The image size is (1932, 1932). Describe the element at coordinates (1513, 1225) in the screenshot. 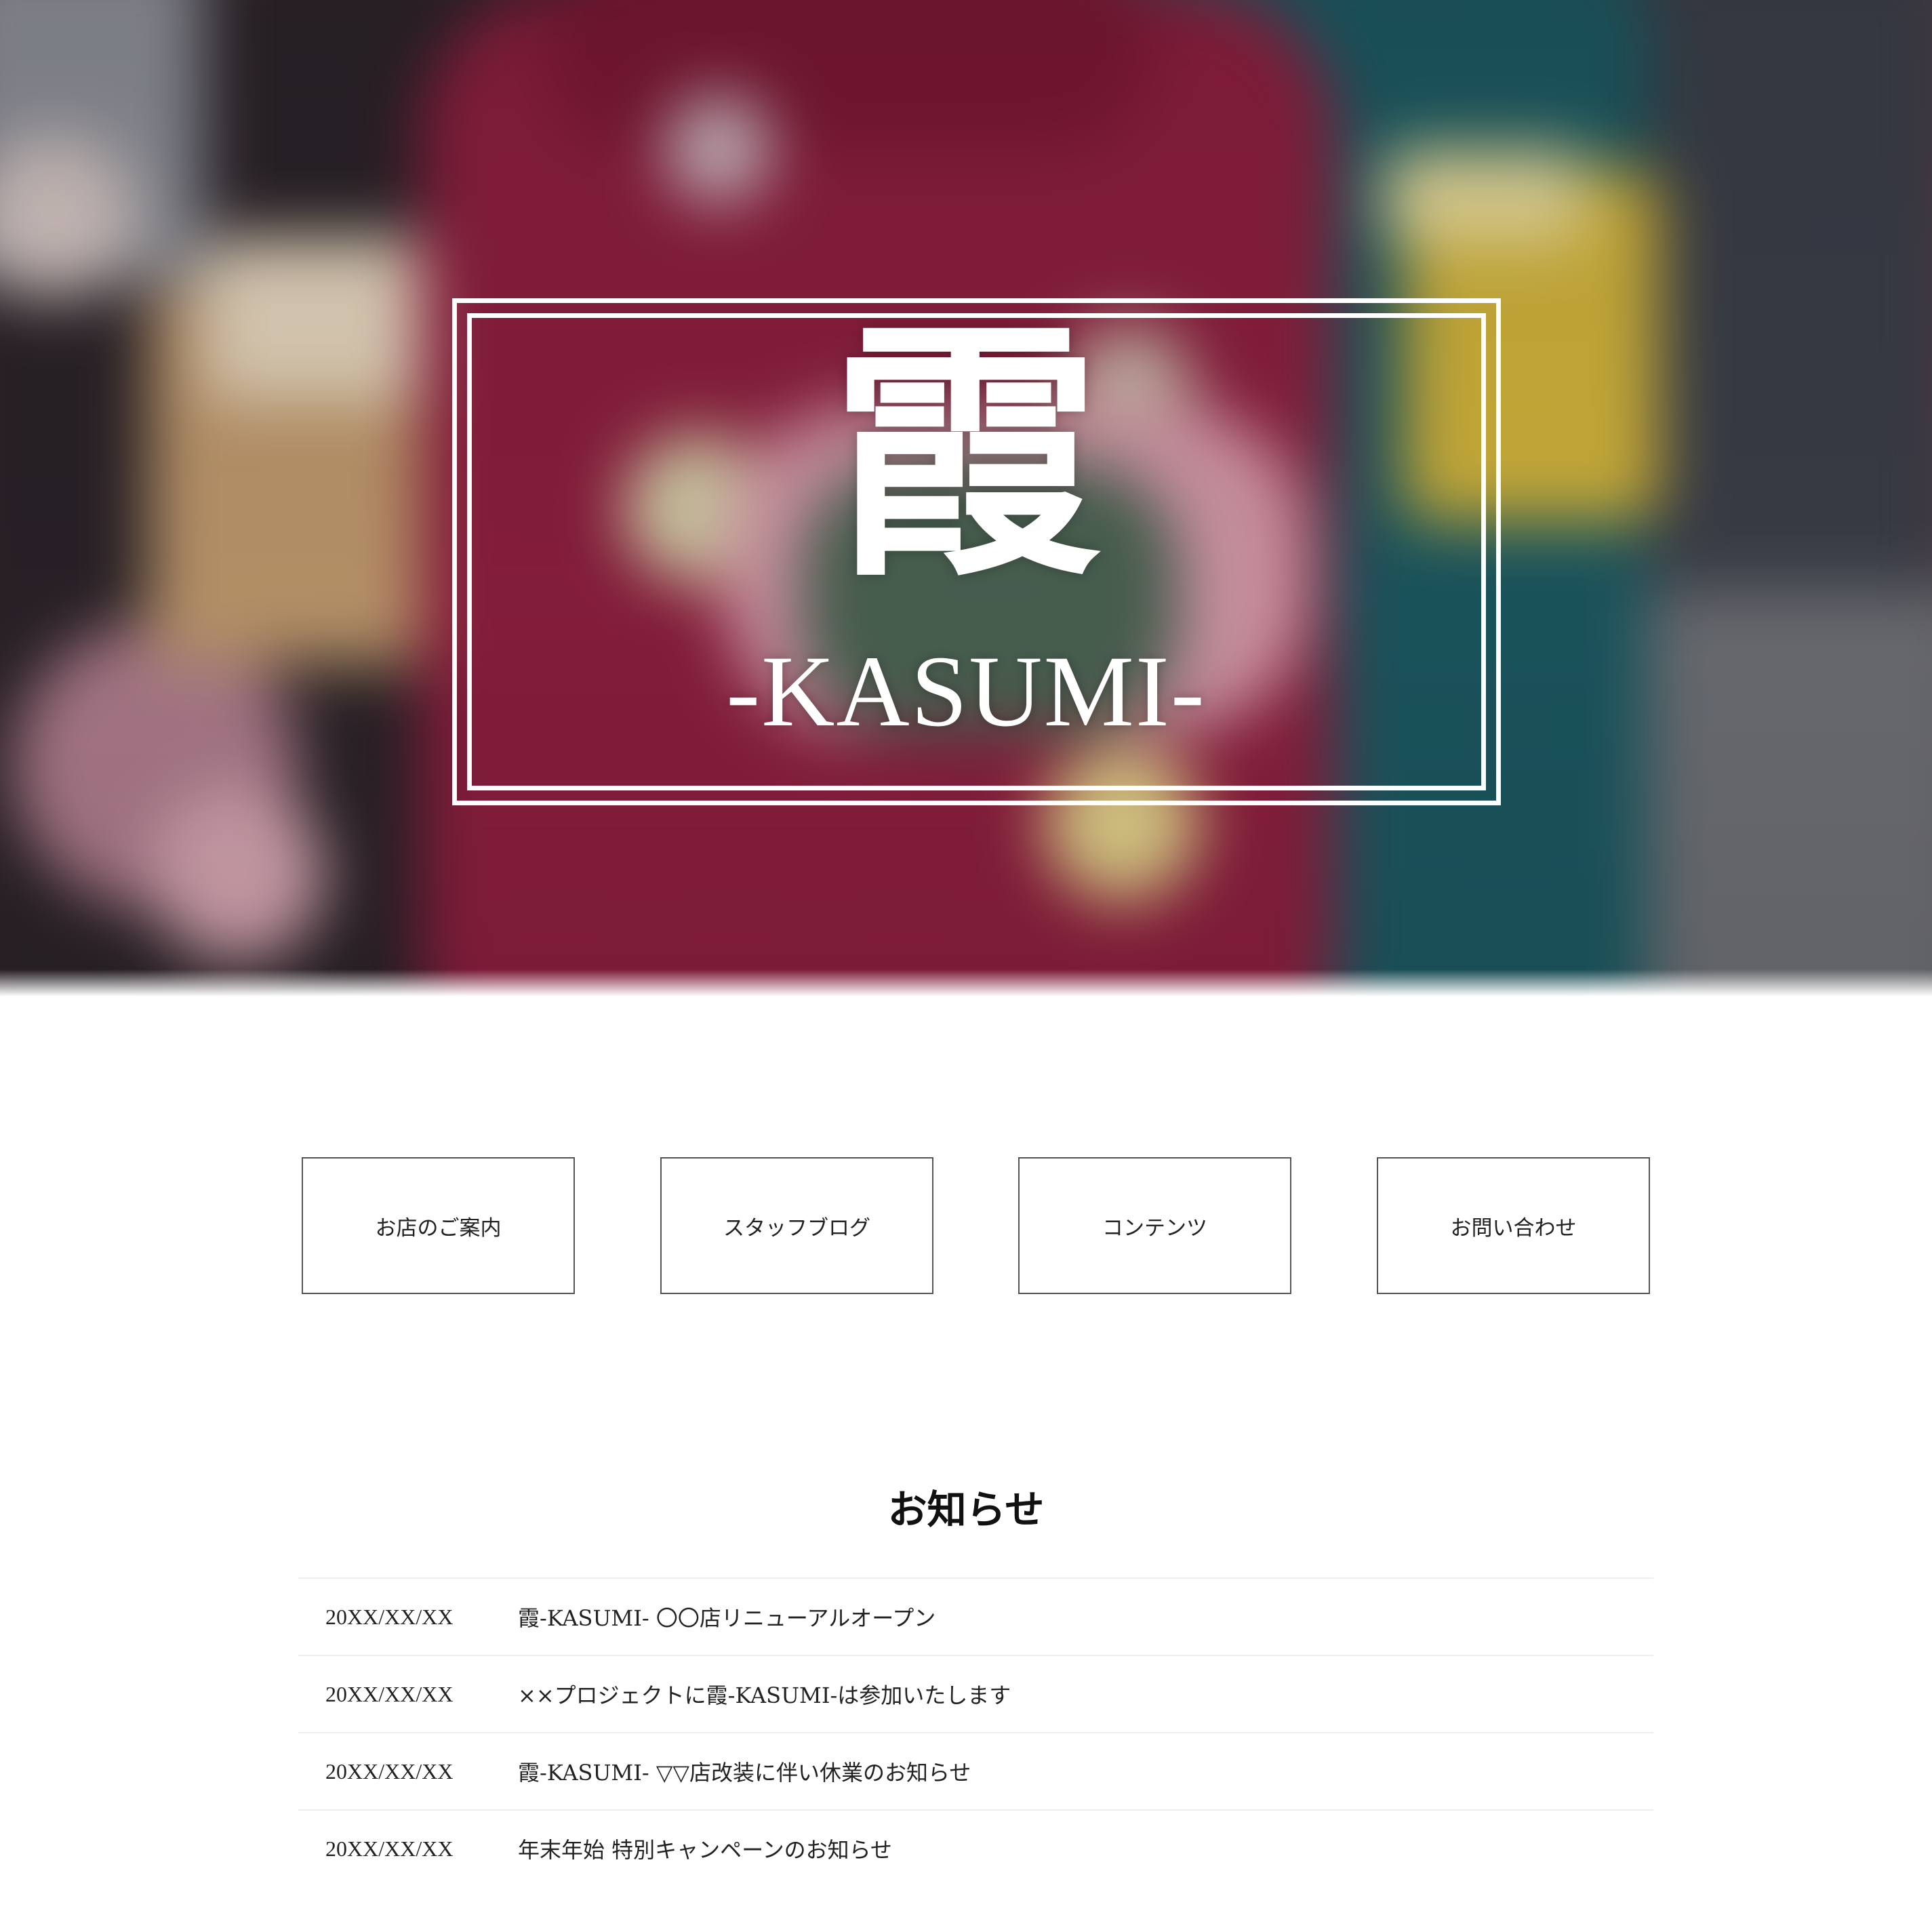

I see `nav-button-contact: お問い合わせ` at that location.